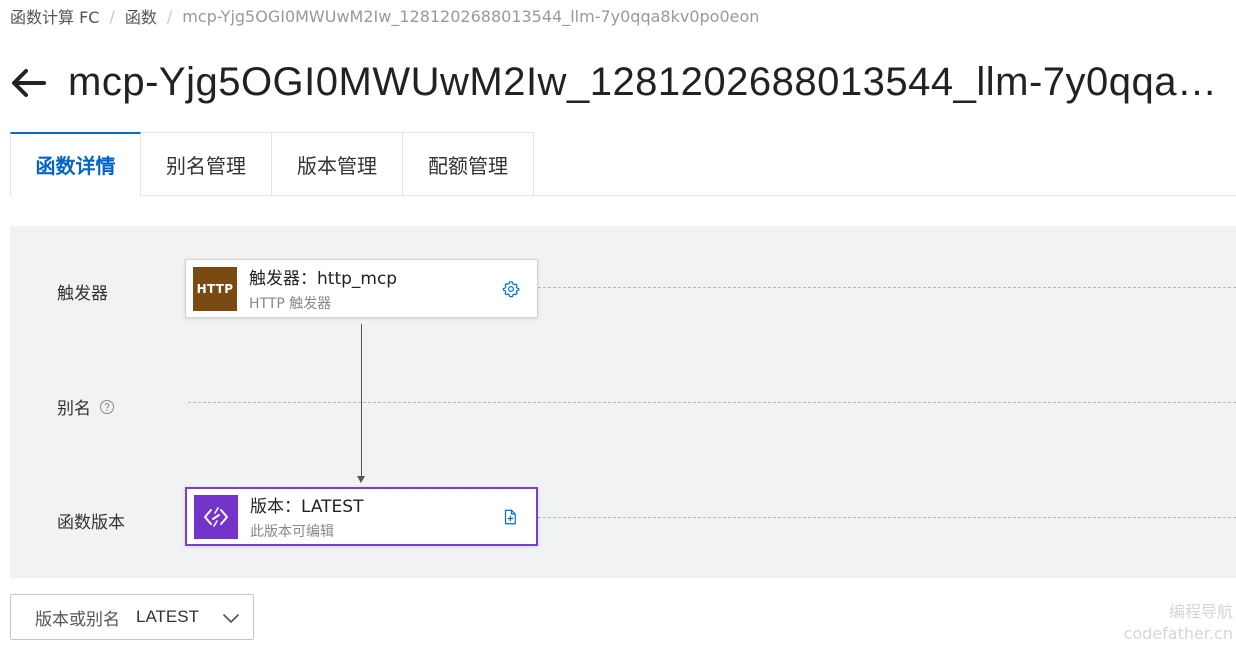 This screenshot has height=652, width=1236. I want to click on http-icon-text: HTTP, so click(215, 288).